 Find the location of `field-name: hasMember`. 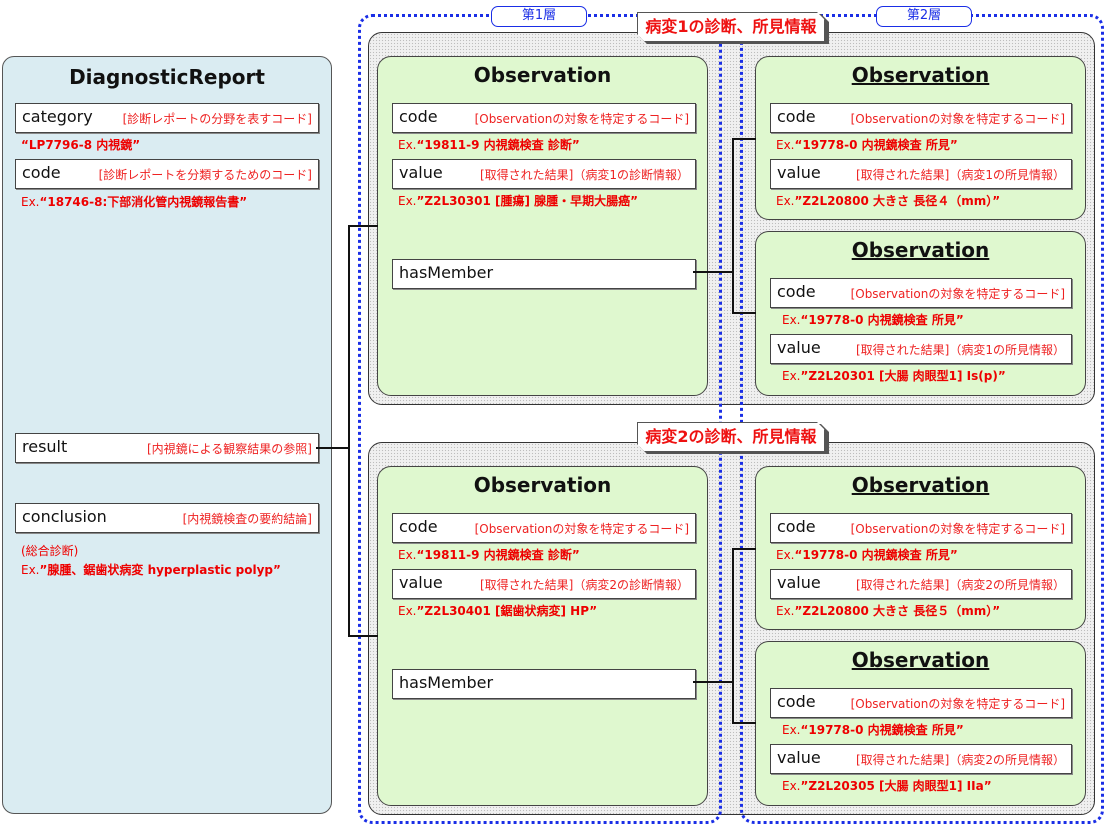

field-name: hasMember is located at coordinates (446, 272).